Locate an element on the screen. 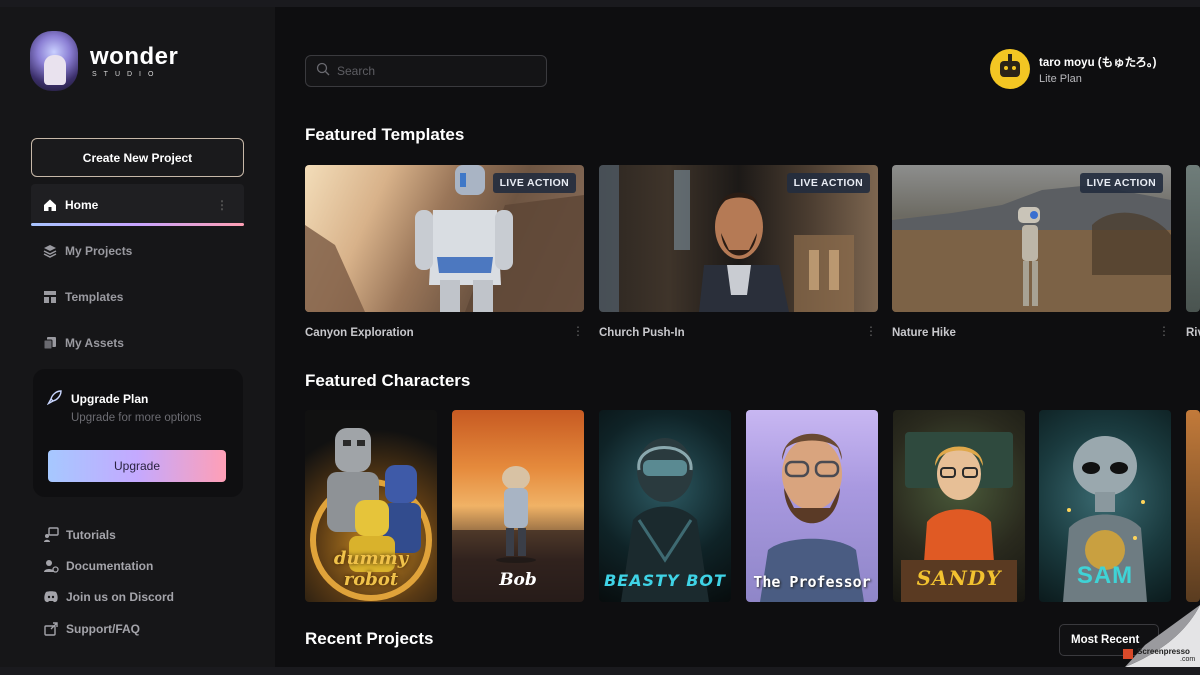 The image size is (1200, 675). watermark-domain: .com is located at coordinates (1188, 659).